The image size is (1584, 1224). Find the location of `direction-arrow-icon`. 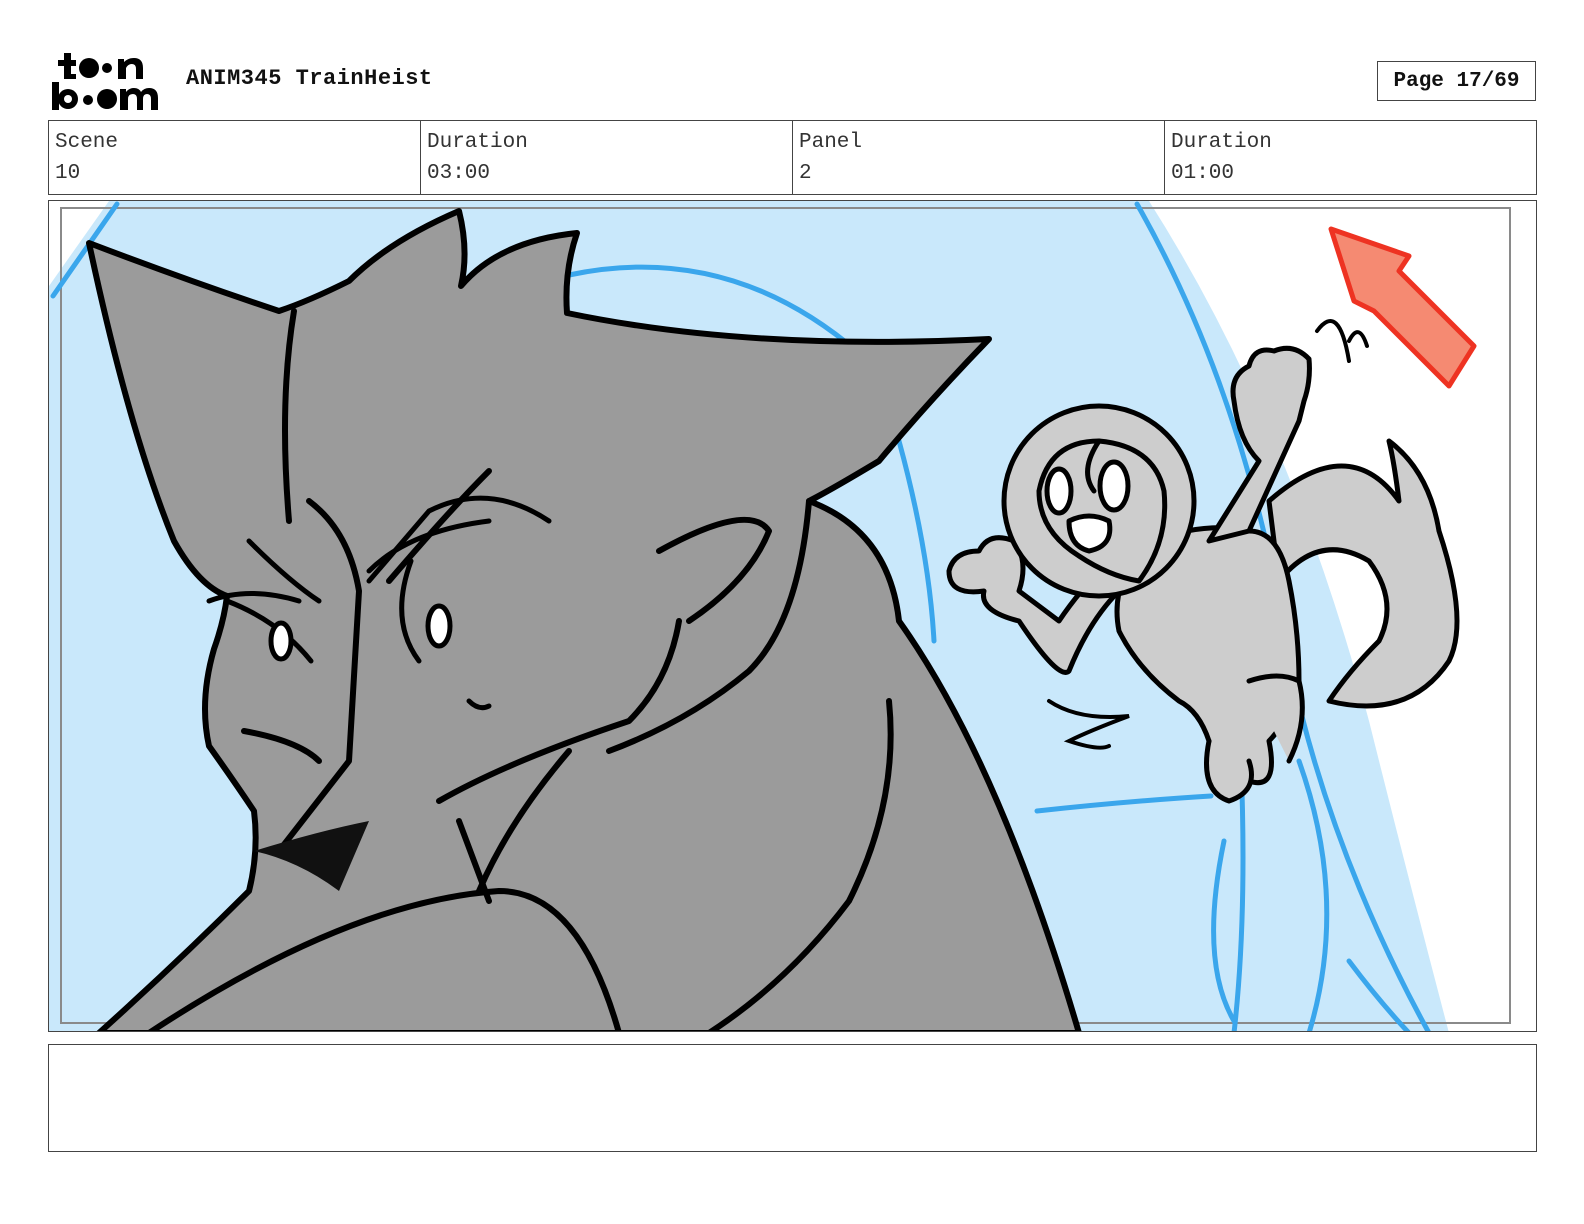

direction-arrow-icon is located at coordinates (1402, 307).